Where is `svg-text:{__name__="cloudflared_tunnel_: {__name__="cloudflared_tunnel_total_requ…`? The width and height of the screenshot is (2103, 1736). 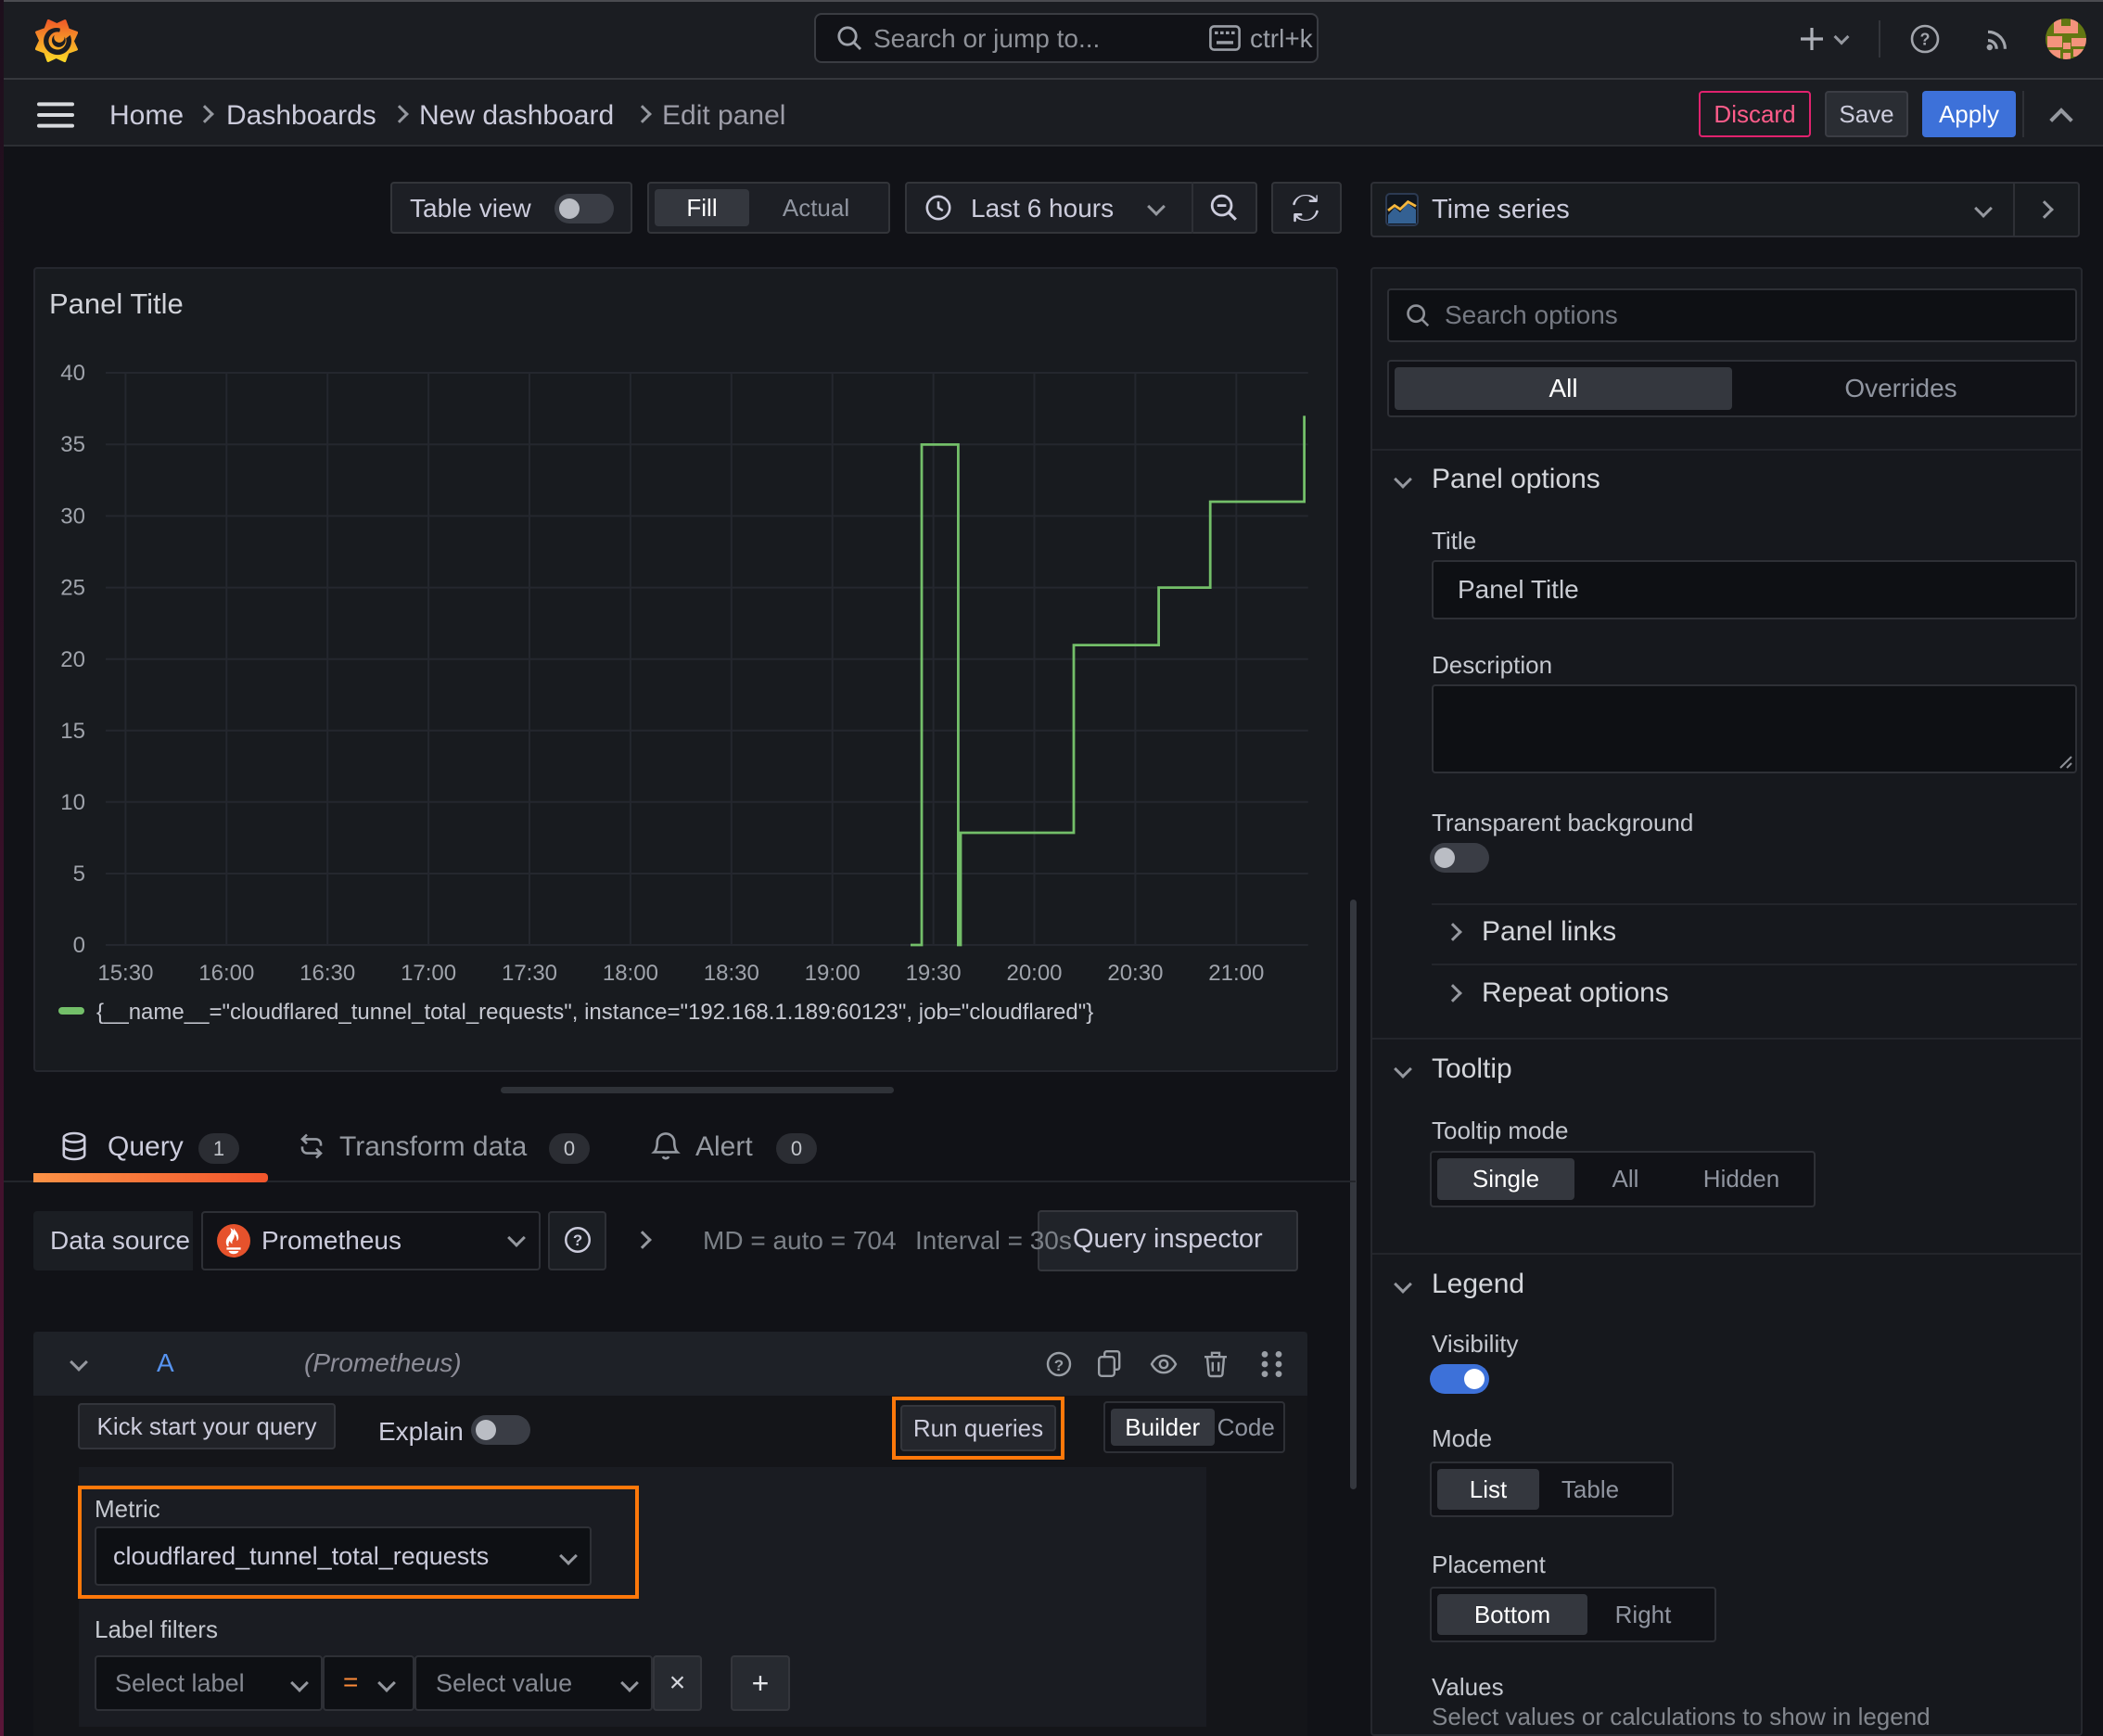
svg-text:{__name__="cloudflared_tunnel_: {__name__="cloudflared_tunnel_total_requ… is located at coordinates (594, 1013).